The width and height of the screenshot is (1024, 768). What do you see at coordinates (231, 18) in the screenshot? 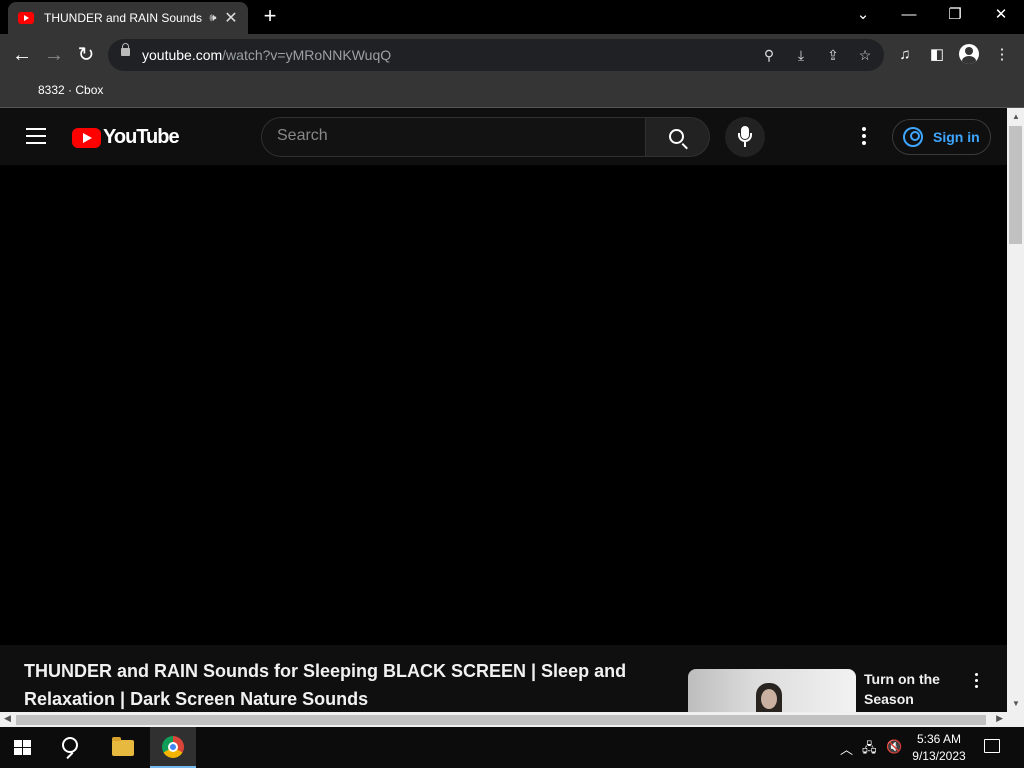
I see `tab-close-icon: ✕` at bounding box center [231, 18].